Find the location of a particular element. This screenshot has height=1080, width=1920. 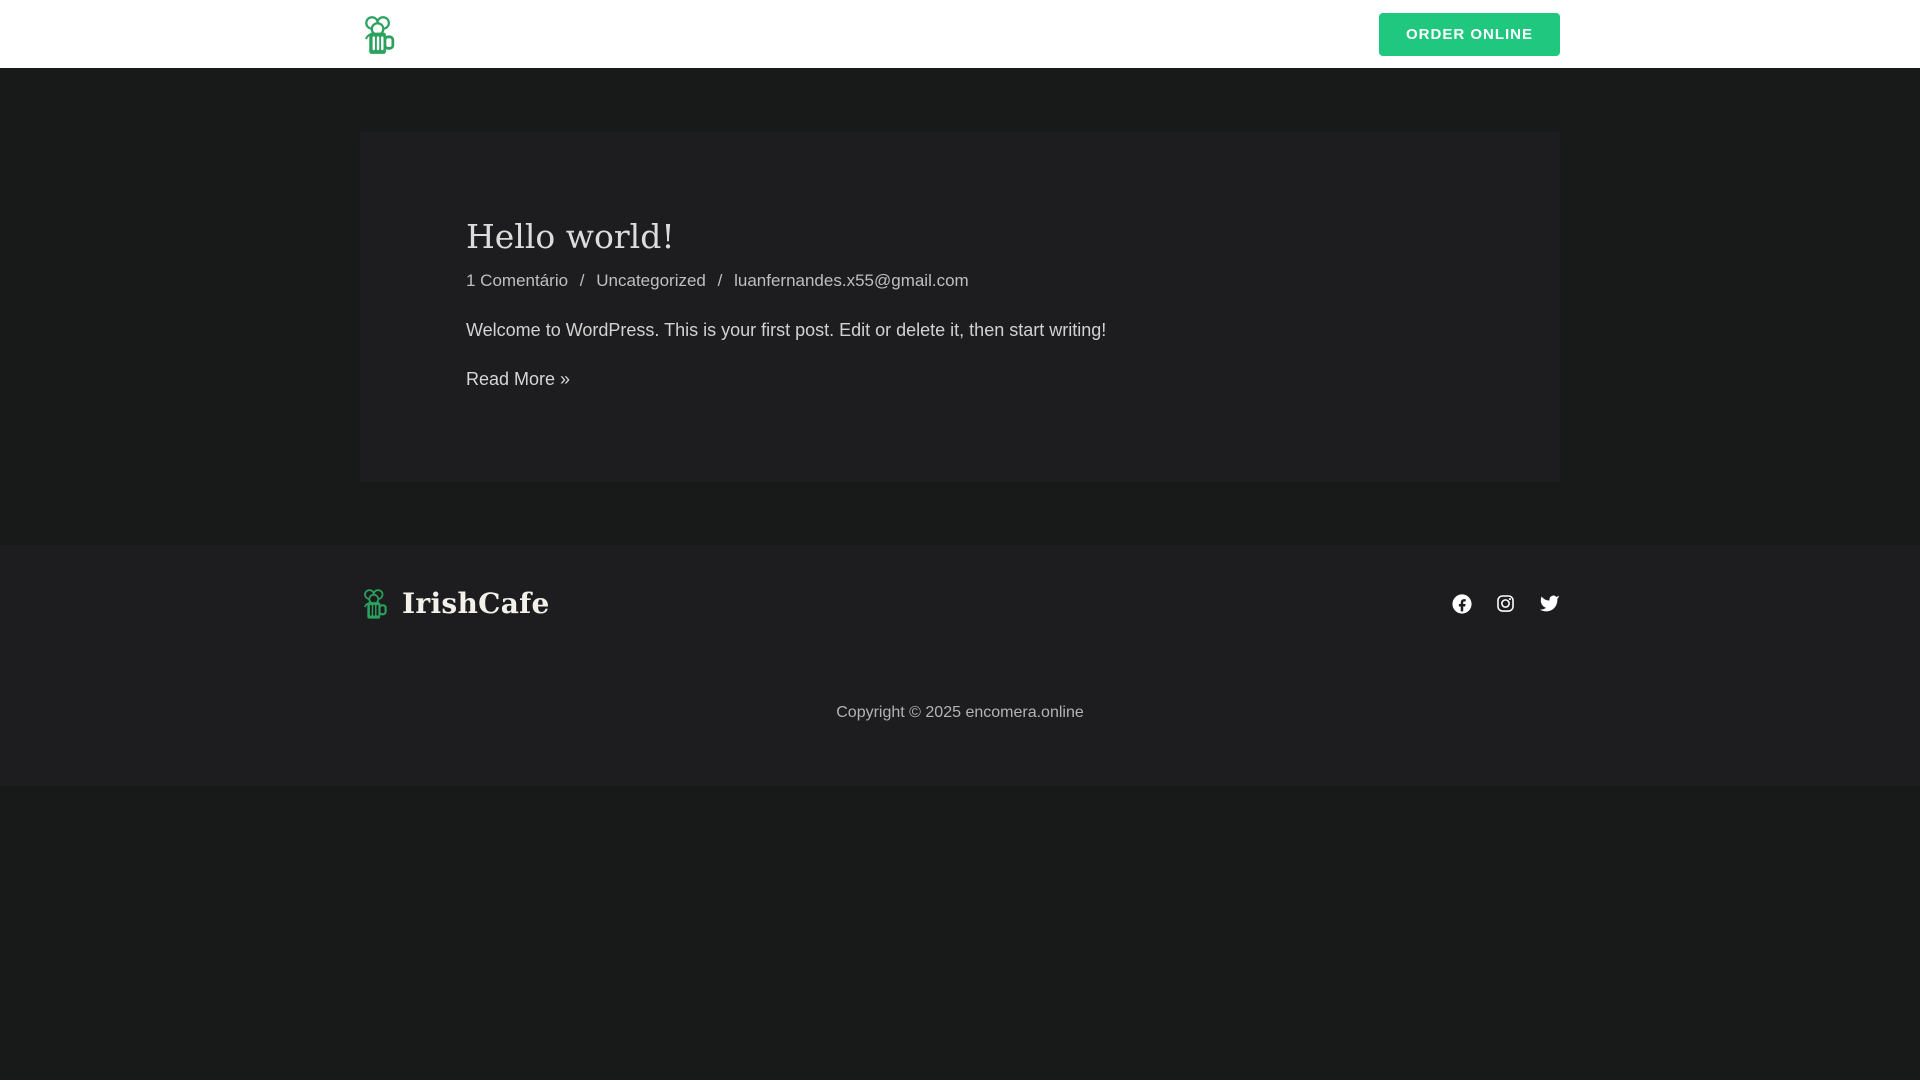

post-title-link: Hello world! is located at coordinates (570, 236).